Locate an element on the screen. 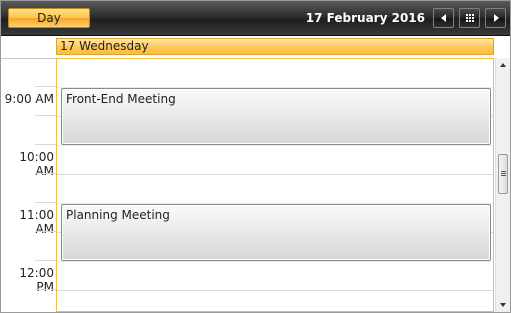  appointment-title: Front-End Meeting is located at coordinates (121, 99).